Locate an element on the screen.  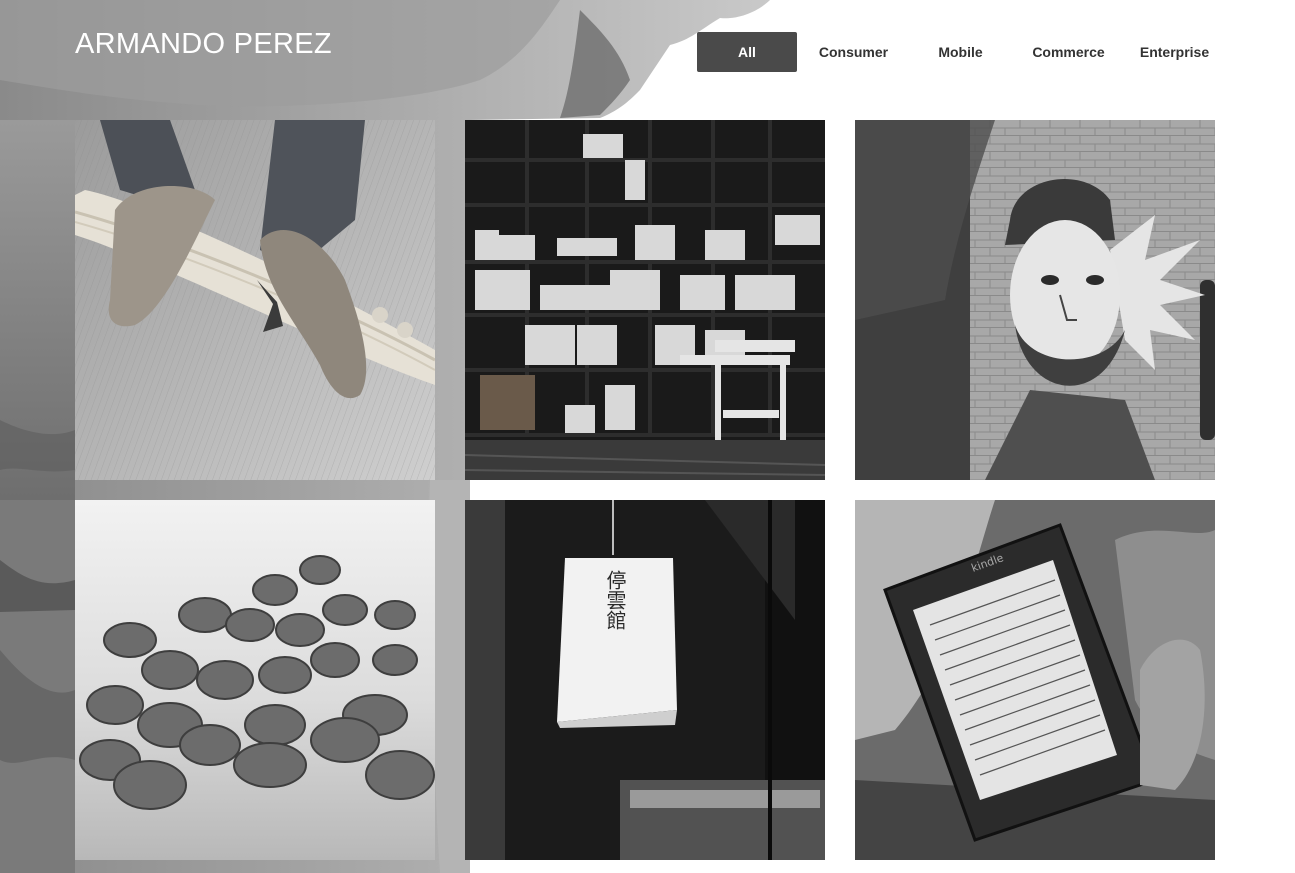
gallery-item-paper-lantern: 停雲館 is located at coordinates (645, 680).